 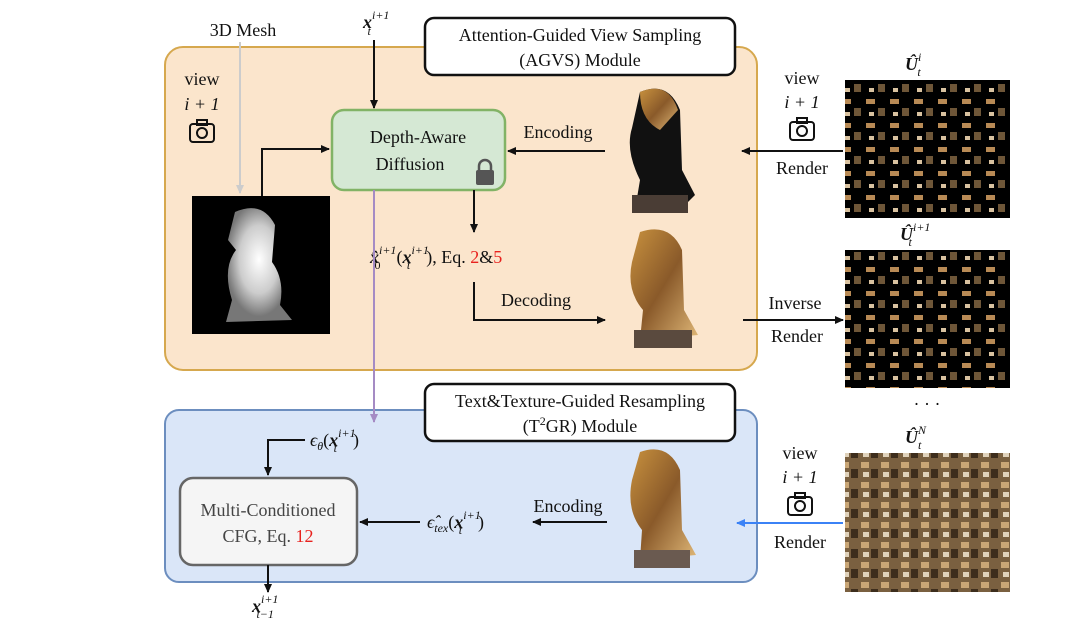 What do you see at coordinates (268, 521) in the screenshot?
I see `multi-conditioned-cfg-box` at bounding box center [268, 521].